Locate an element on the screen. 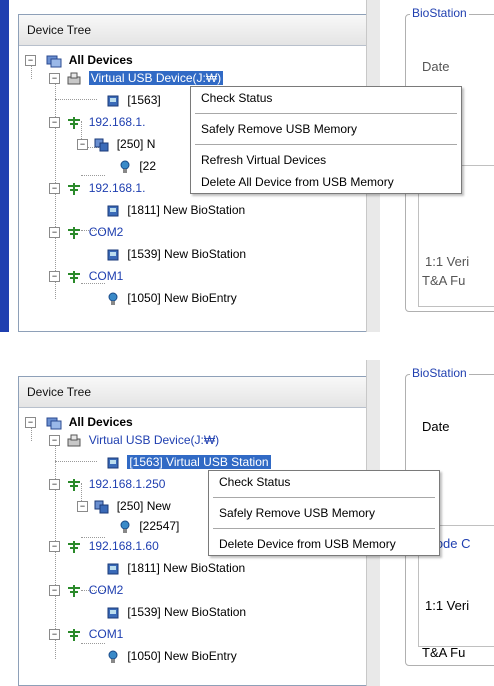 The width and height of the screenshot is (494, 686). tree-item-label: [1563] is located at coordinates (144, 100).